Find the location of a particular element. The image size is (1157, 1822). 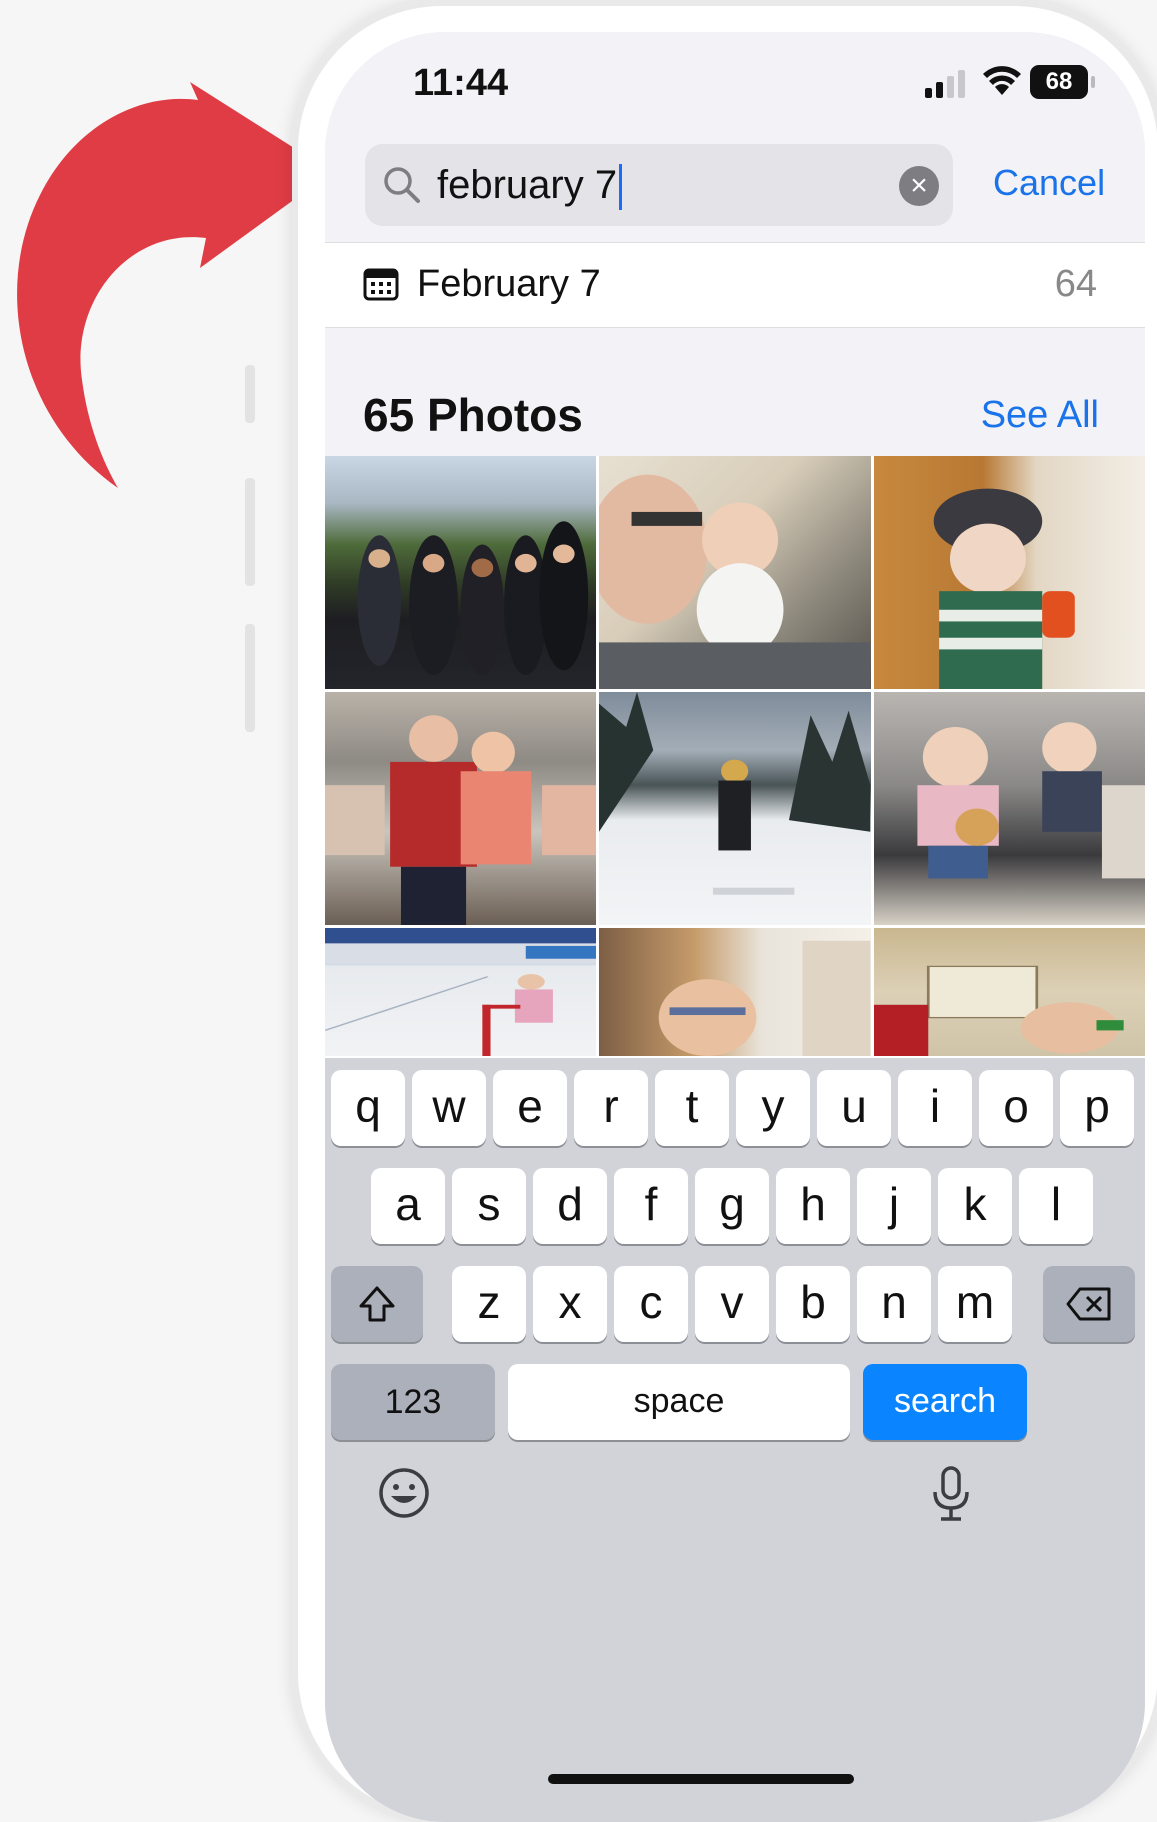

cellular-signal-icon is located at coordinates (945, 84).